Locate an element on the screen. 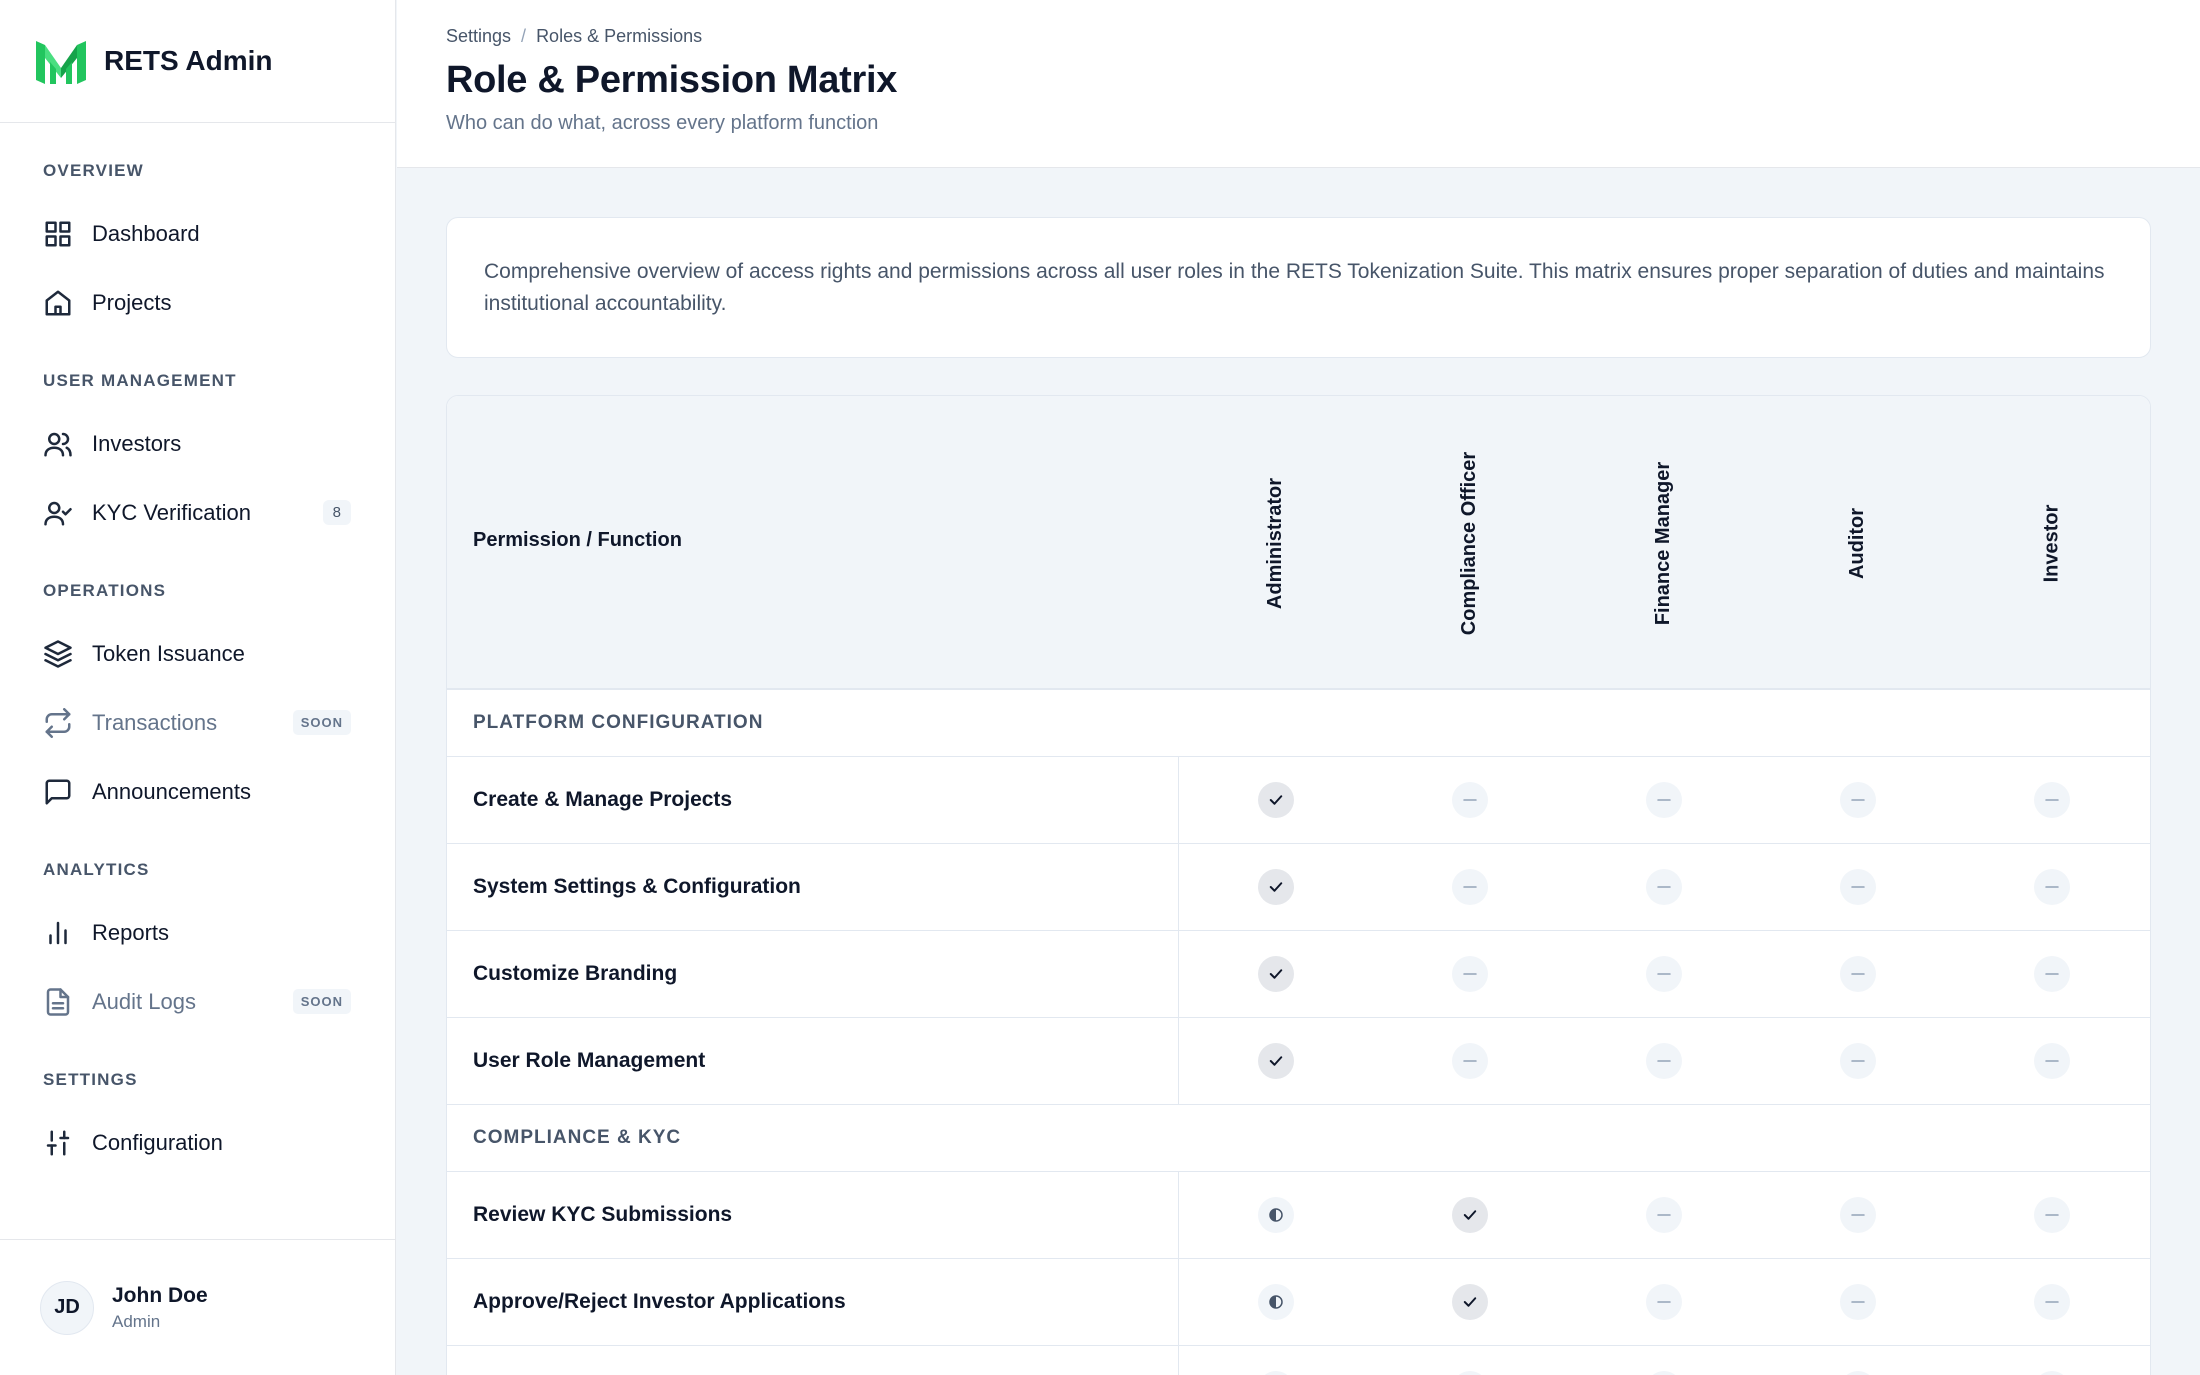 The width and height of the screenshot is (2200, 1375). breadcrumb-settings: Settings is located at coordinates (478, 36).